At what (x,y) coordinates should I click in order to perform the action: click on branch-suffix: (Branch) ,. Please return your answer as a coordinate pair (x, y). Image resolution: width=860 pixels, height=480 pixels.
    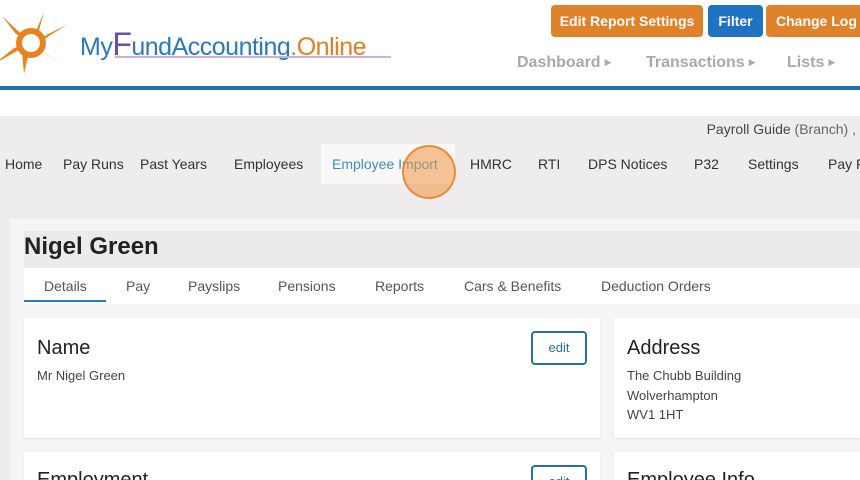
    Looking at the image, I should click on (825, 129).